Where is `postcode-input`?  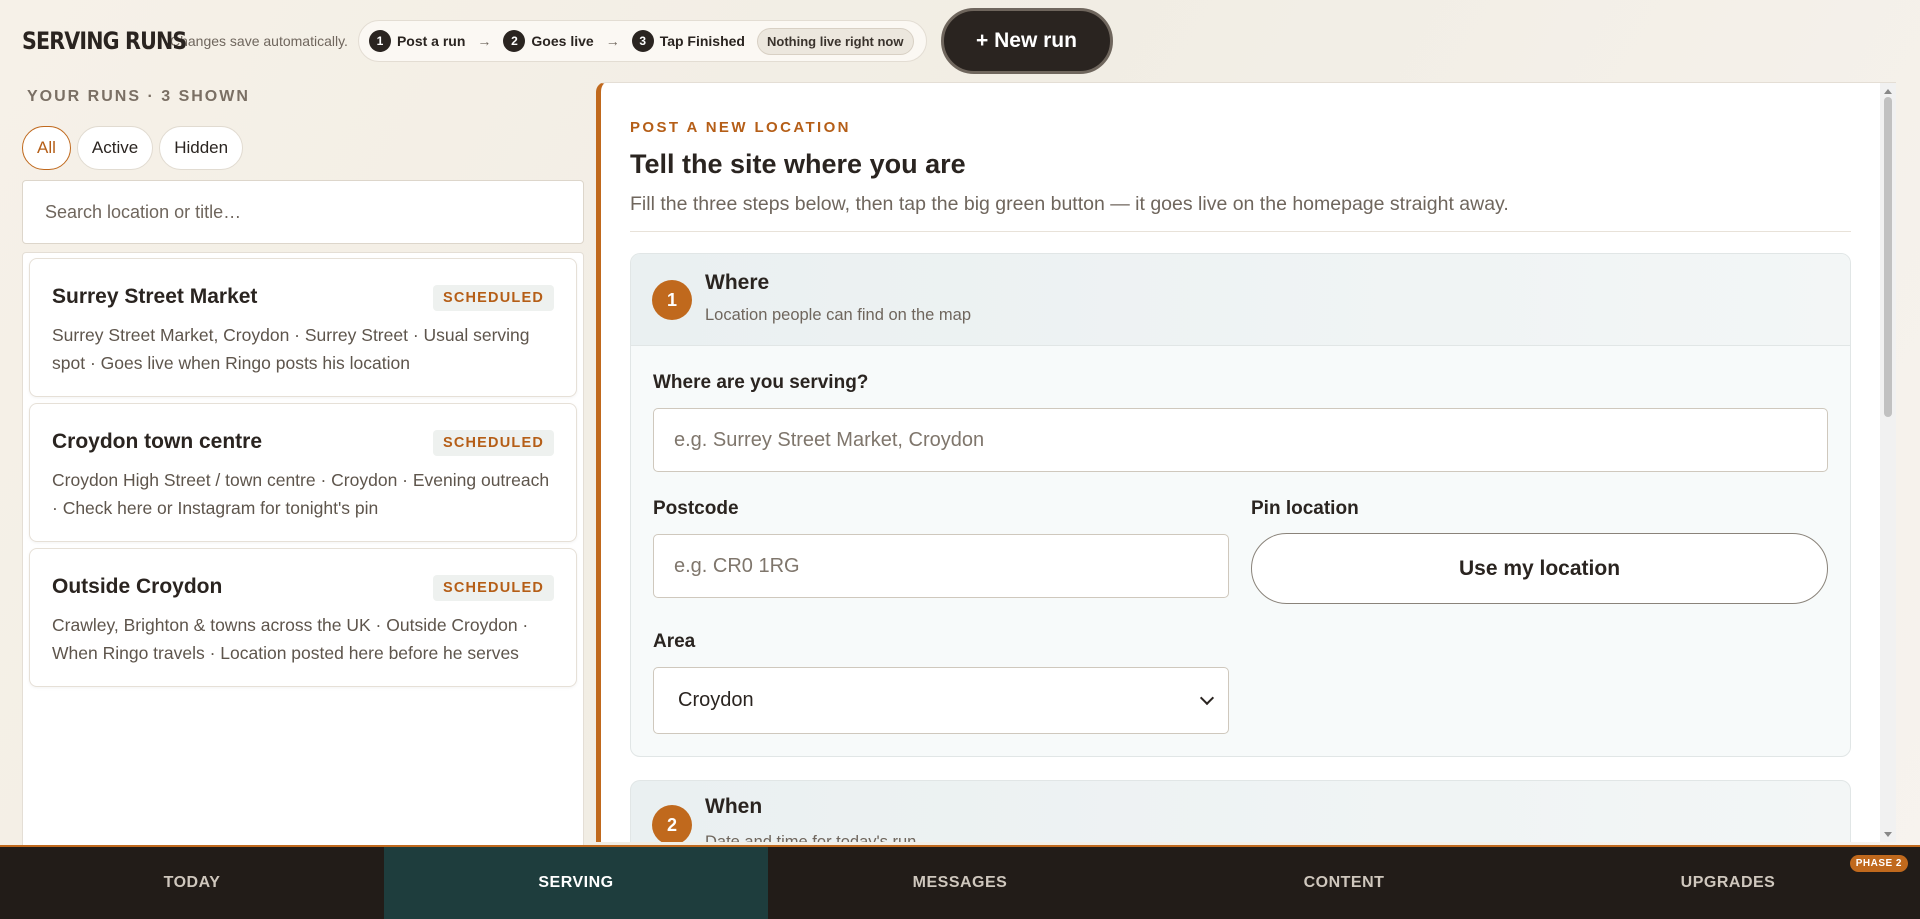
postcode-input is located at coordinates (941, 566).